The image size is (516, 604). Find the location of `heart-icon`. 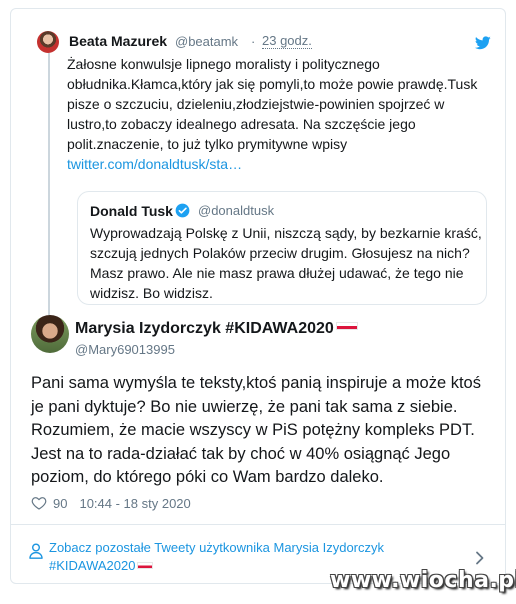

heart-icon is located at coordinates (39, 503).